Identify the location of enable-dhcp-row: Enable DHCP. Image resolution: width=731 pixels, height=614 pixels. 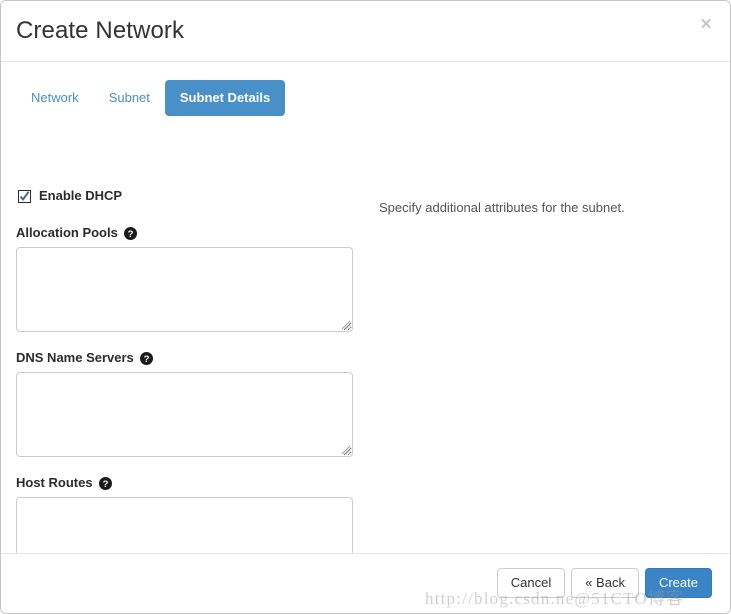
(184, 196).